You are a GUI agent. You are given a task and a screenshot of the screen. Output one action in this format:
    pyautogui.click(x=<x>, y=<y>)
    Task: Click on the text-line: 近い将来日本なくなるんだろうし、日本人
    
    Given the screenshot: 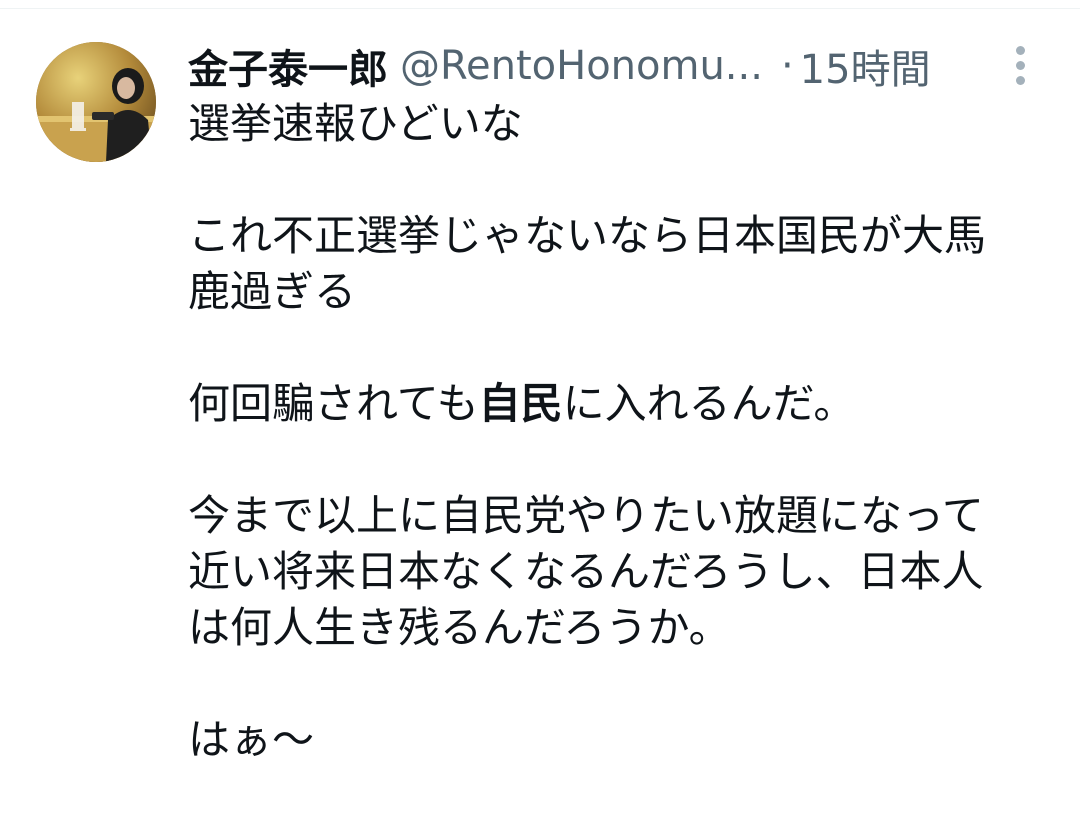 What is the action you would take?
    pyautogui.click(x=586, y=571)
    